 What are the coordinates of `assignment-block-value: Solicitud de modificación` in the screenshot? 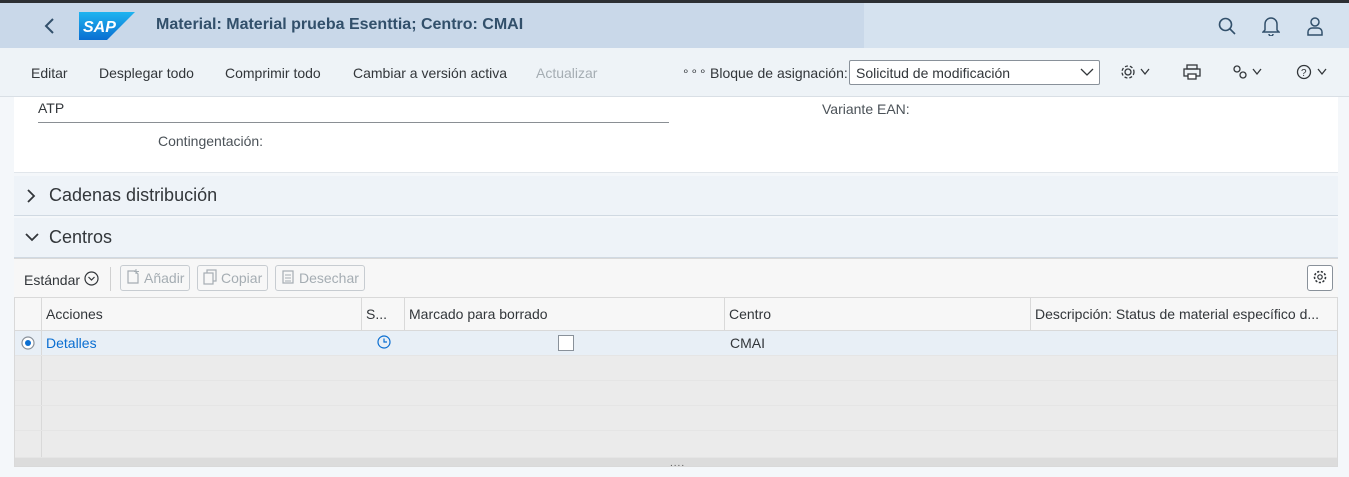 It's located at (933, 73).